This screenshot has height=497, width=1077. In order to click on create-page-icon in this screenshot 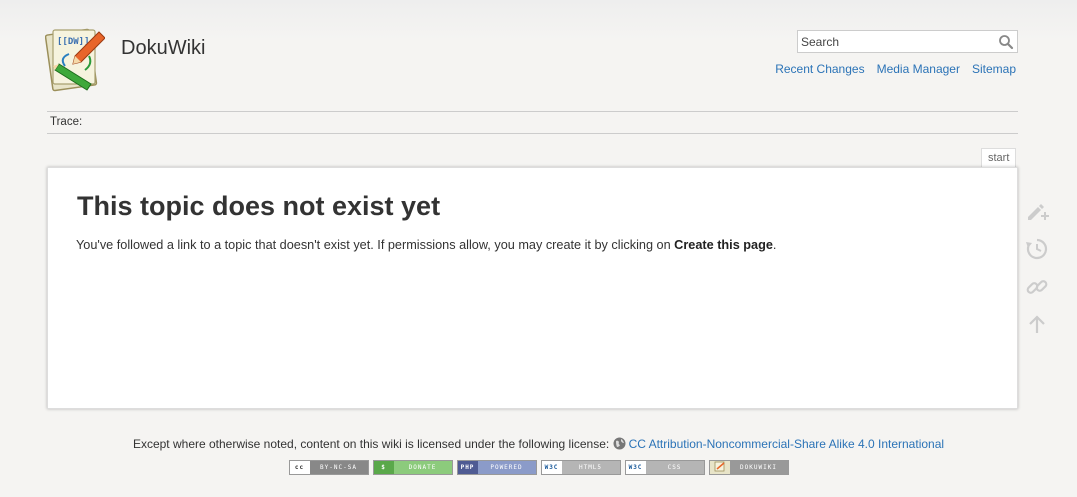, I will do `click(1038, 212)`.